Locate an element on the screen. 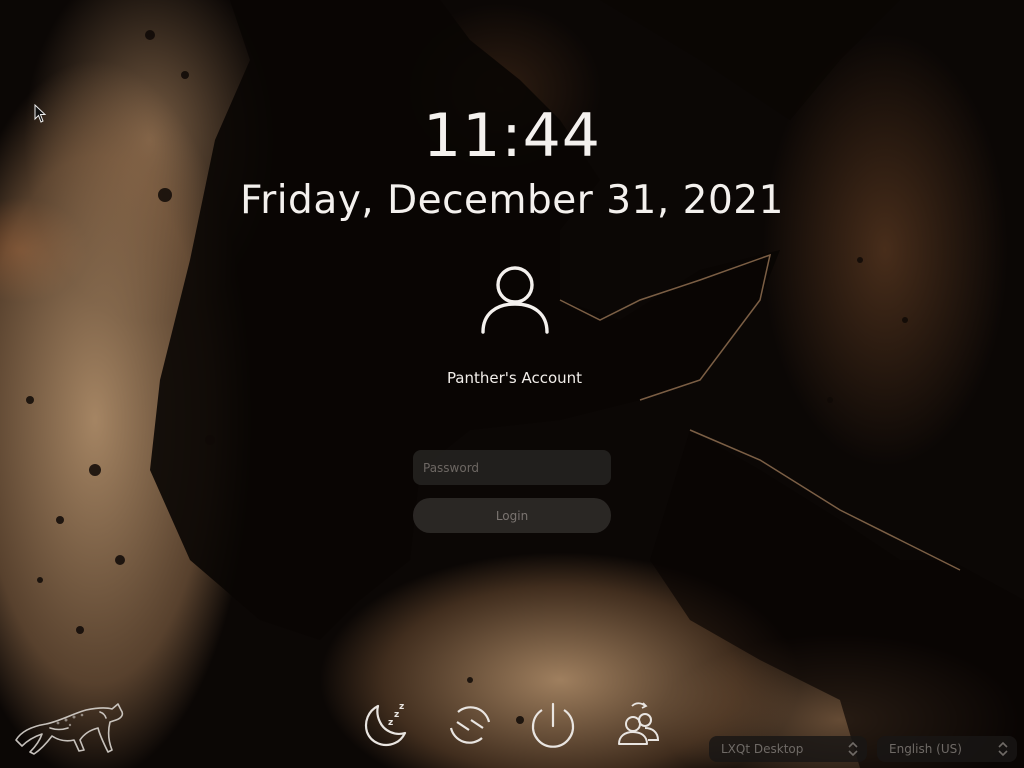 The width and height of the screenshot is (1024, 768). user-icon is located at coordinates (515, 300).